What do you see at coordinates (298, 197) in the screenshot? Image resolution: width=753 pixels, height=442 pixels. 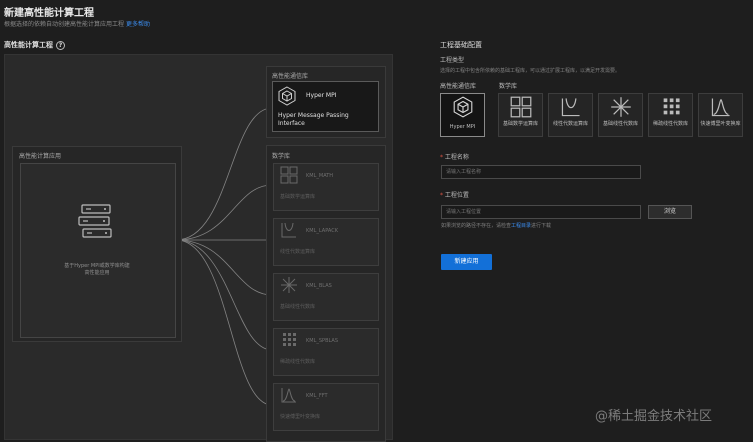 I see `lib-desc: 基础数学运算库` at bounding box center [298, 197].